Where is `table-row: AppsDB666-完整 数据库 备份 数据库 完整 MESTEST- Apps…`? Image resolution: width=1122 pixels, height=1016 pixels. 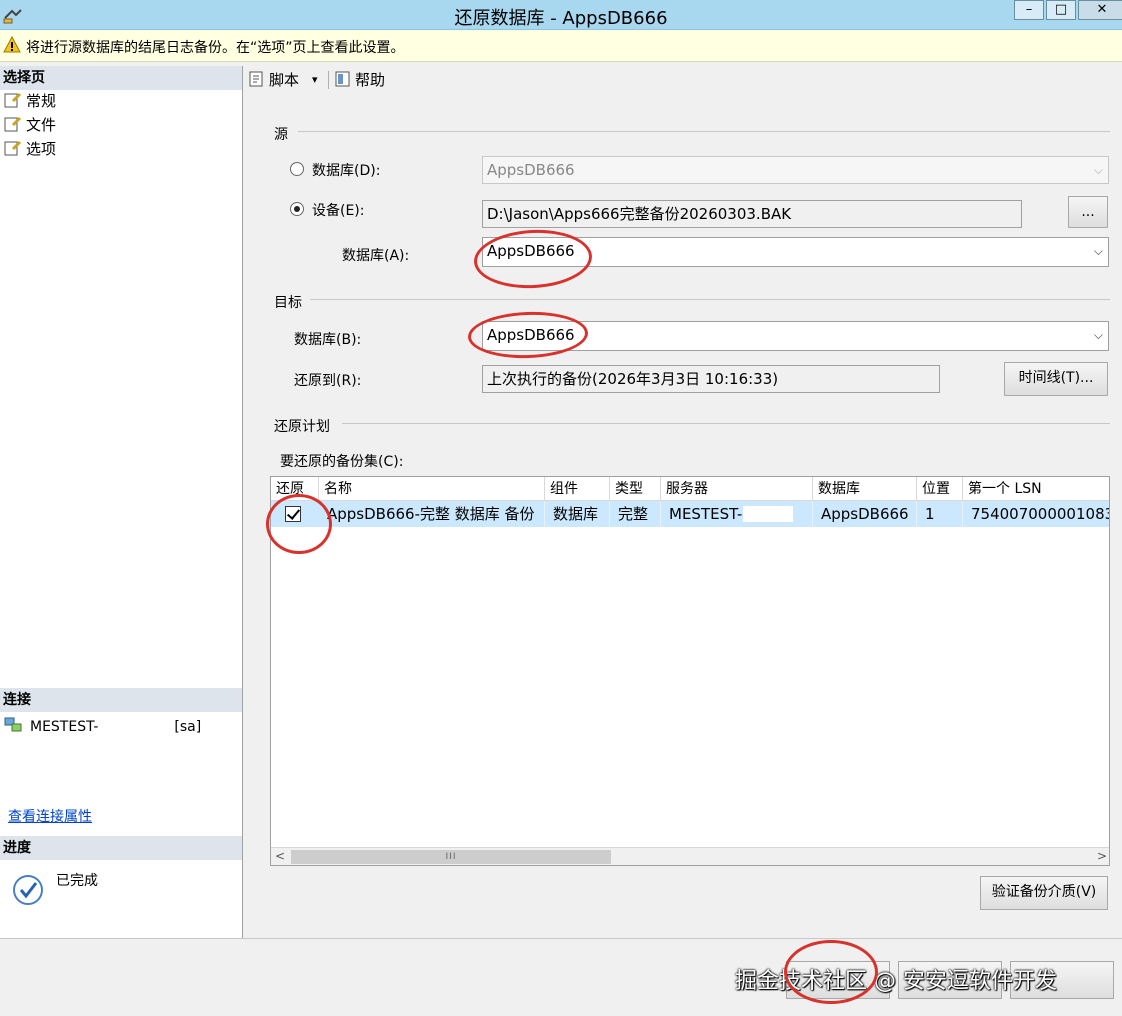
table-row: AppsDB666-完整 数据库 备份 数据库 完整 MESTEST- Apps… is located at coordinates (690, 514).